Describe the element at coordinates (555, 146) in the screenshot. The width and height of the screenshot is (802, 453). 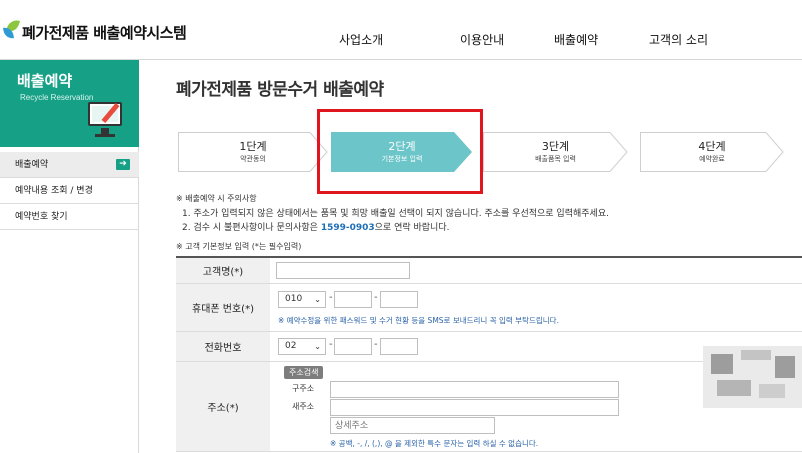
I see `step-title: 3단계` at that location.